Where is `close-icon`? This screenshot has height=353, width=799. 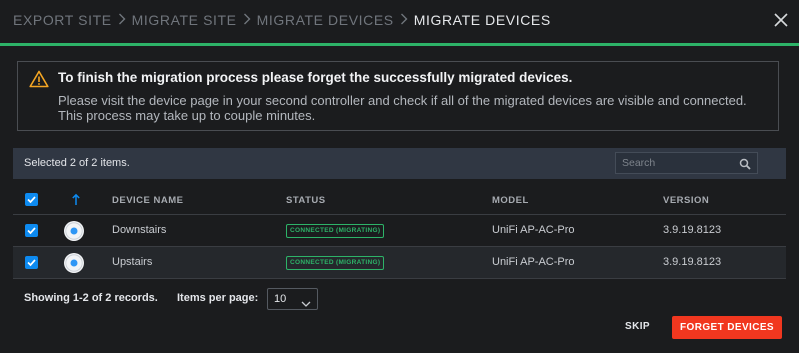
close-icon is located at coordinates (781, 20).